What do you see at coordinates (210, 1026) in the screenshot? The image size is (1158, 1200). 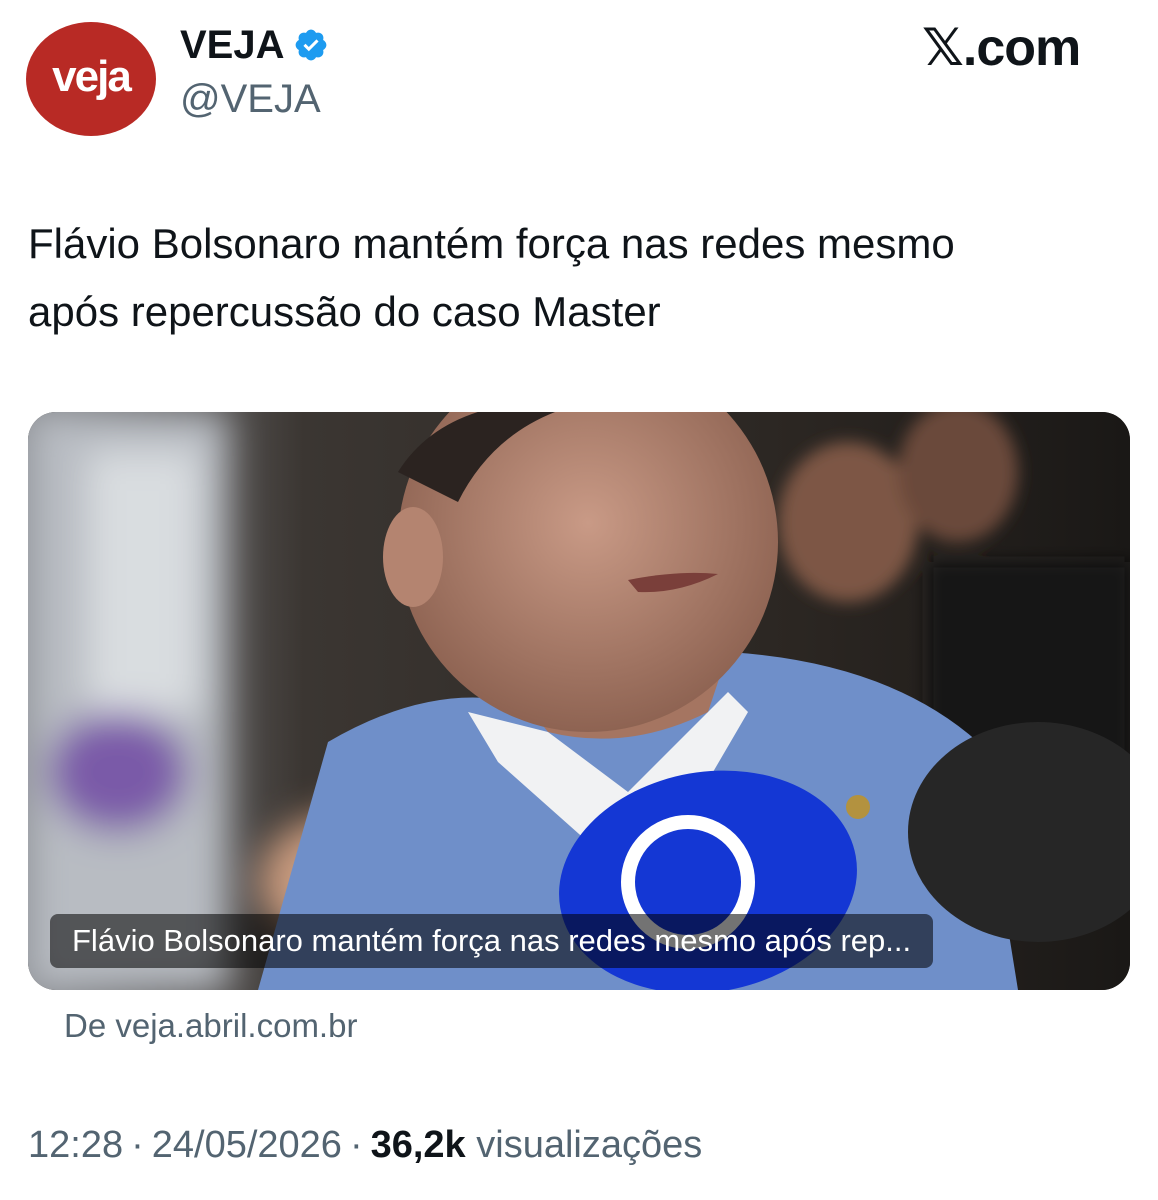 I see `card-source-link: De veja.abril.com.br` at bounding box center [210, 1026].